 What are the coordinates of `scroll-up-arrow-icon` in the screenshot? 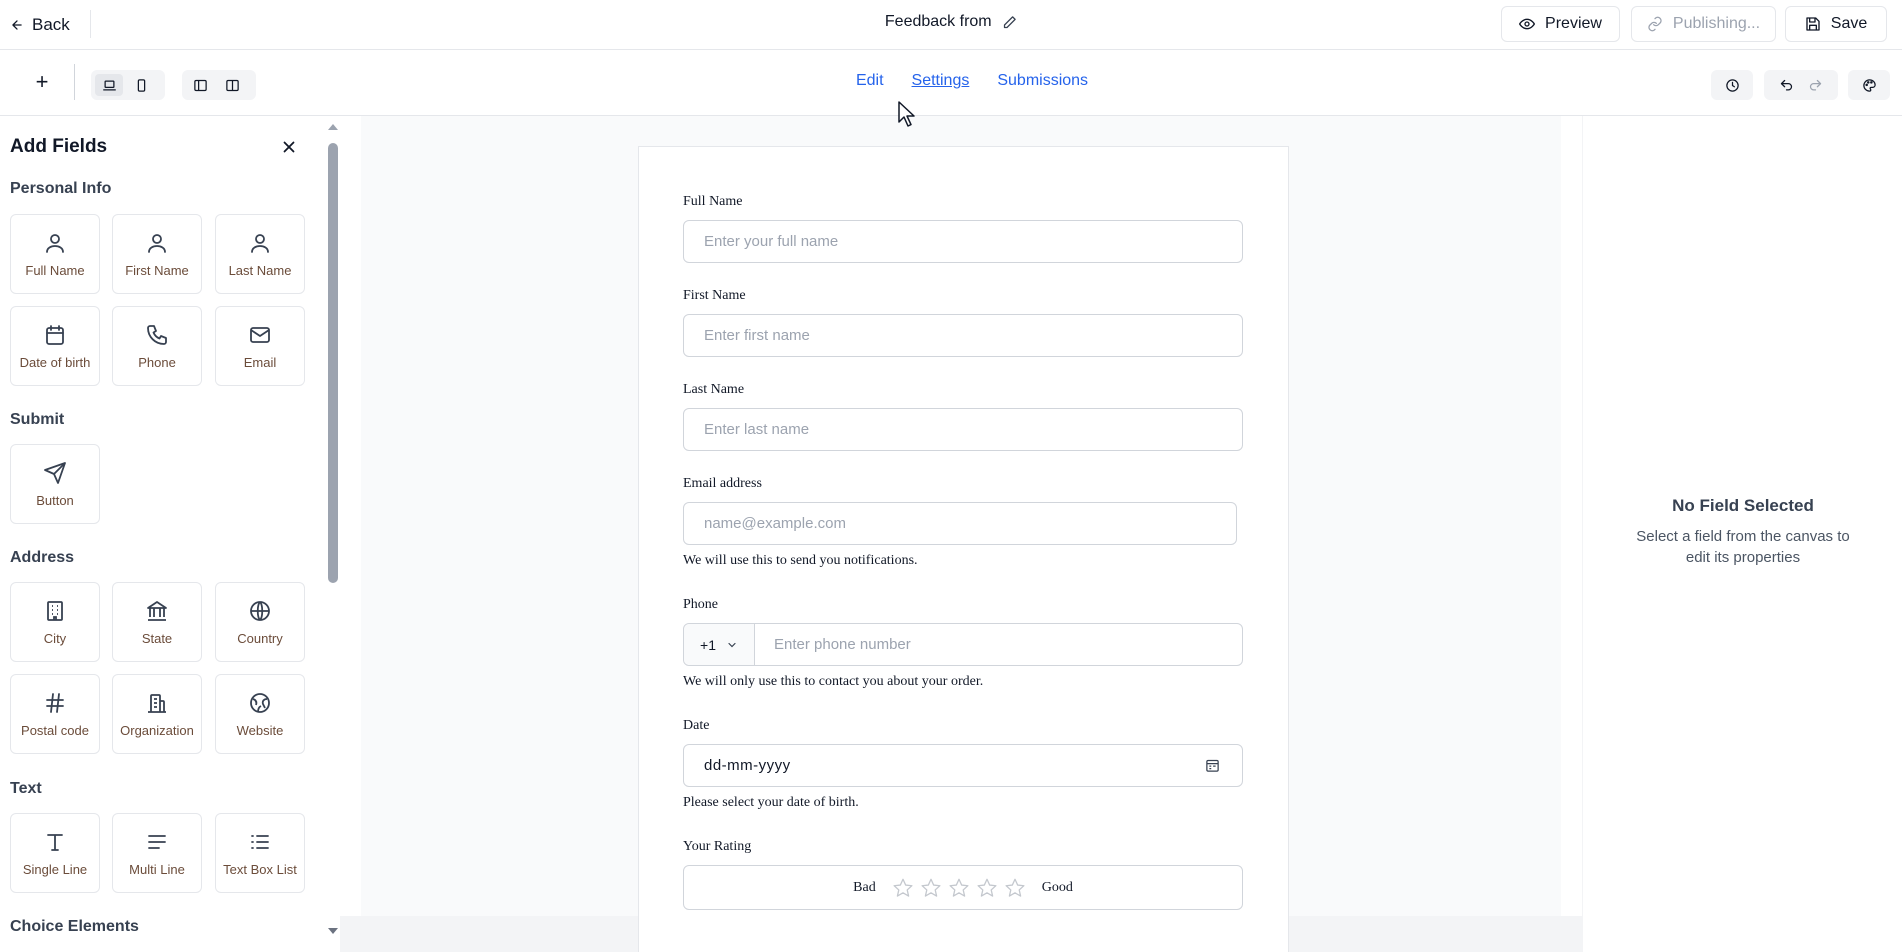 It's located at (333, 127).